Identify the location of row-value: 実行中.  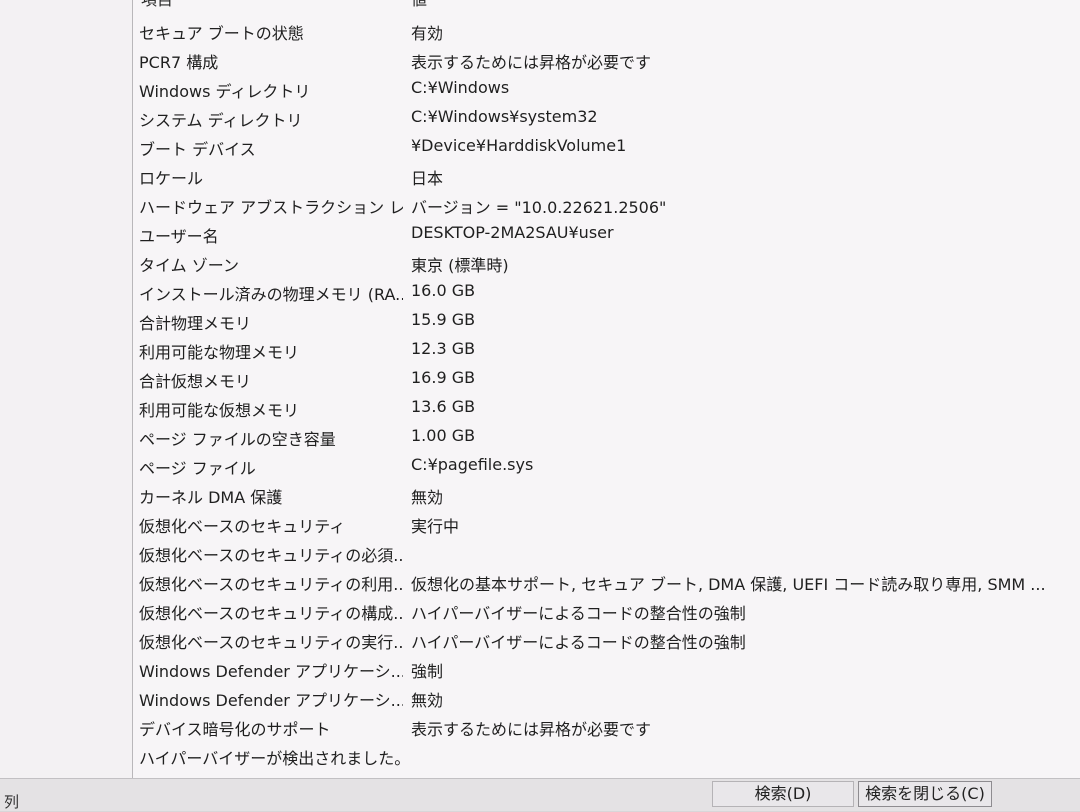
(435, 526).